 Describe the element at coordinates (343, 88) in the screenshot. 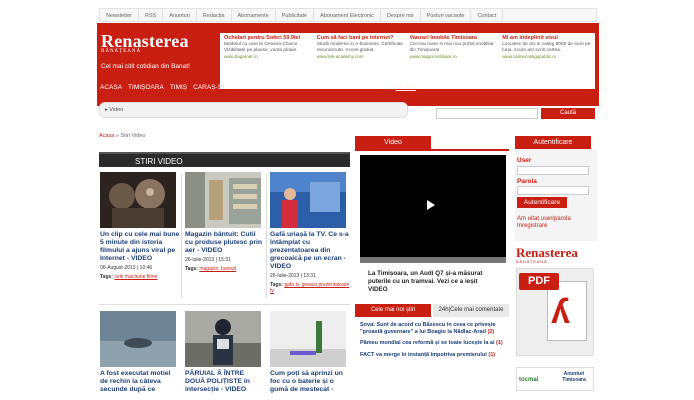

I see `nav-item-sport: SPORT` at that location.